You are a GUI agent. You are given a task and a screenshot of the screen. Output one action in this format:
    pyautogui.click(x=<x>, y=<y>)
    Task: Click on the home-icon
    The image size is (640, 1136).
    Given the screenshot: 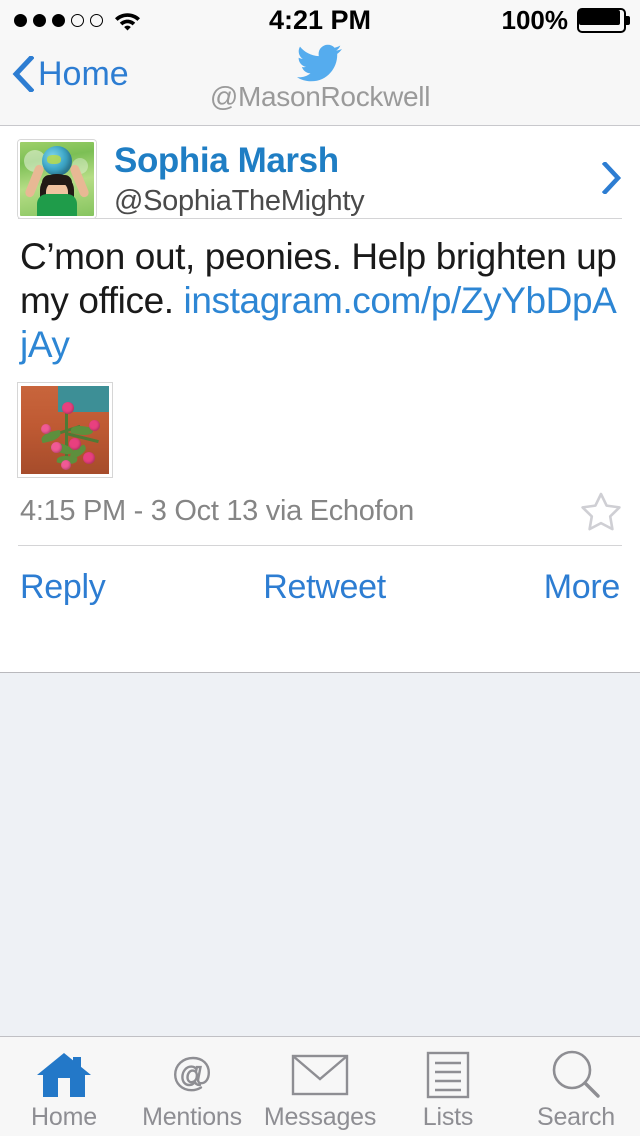 What is the action you would take?
    pyautogui.click(x=64, y=1075)
    